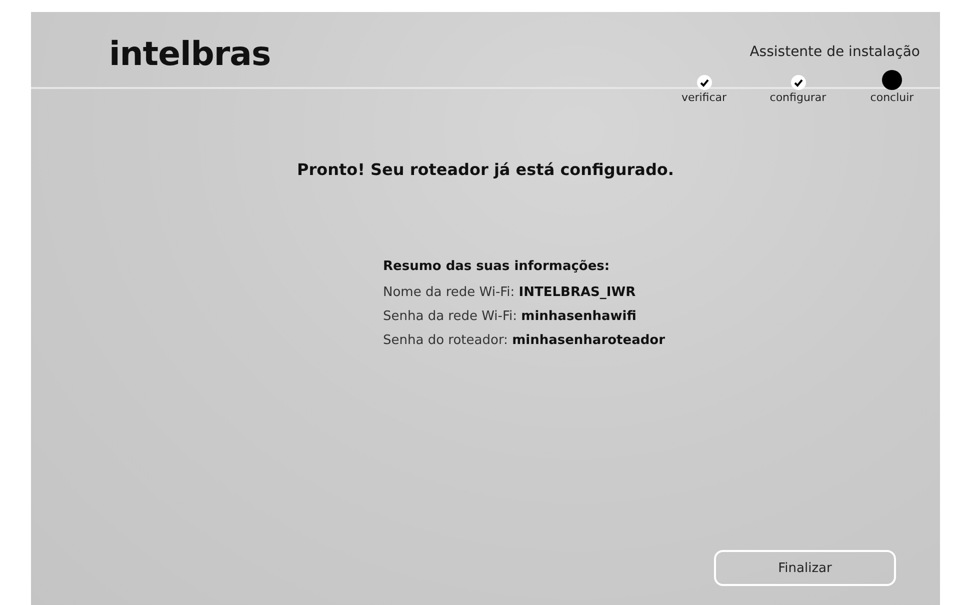 The width and height of the screenshot is (956, 605). What do you see at coordinates (798, 97) in the screenshot?
I see `step-label: configurar` at bounding box center [798, 97].